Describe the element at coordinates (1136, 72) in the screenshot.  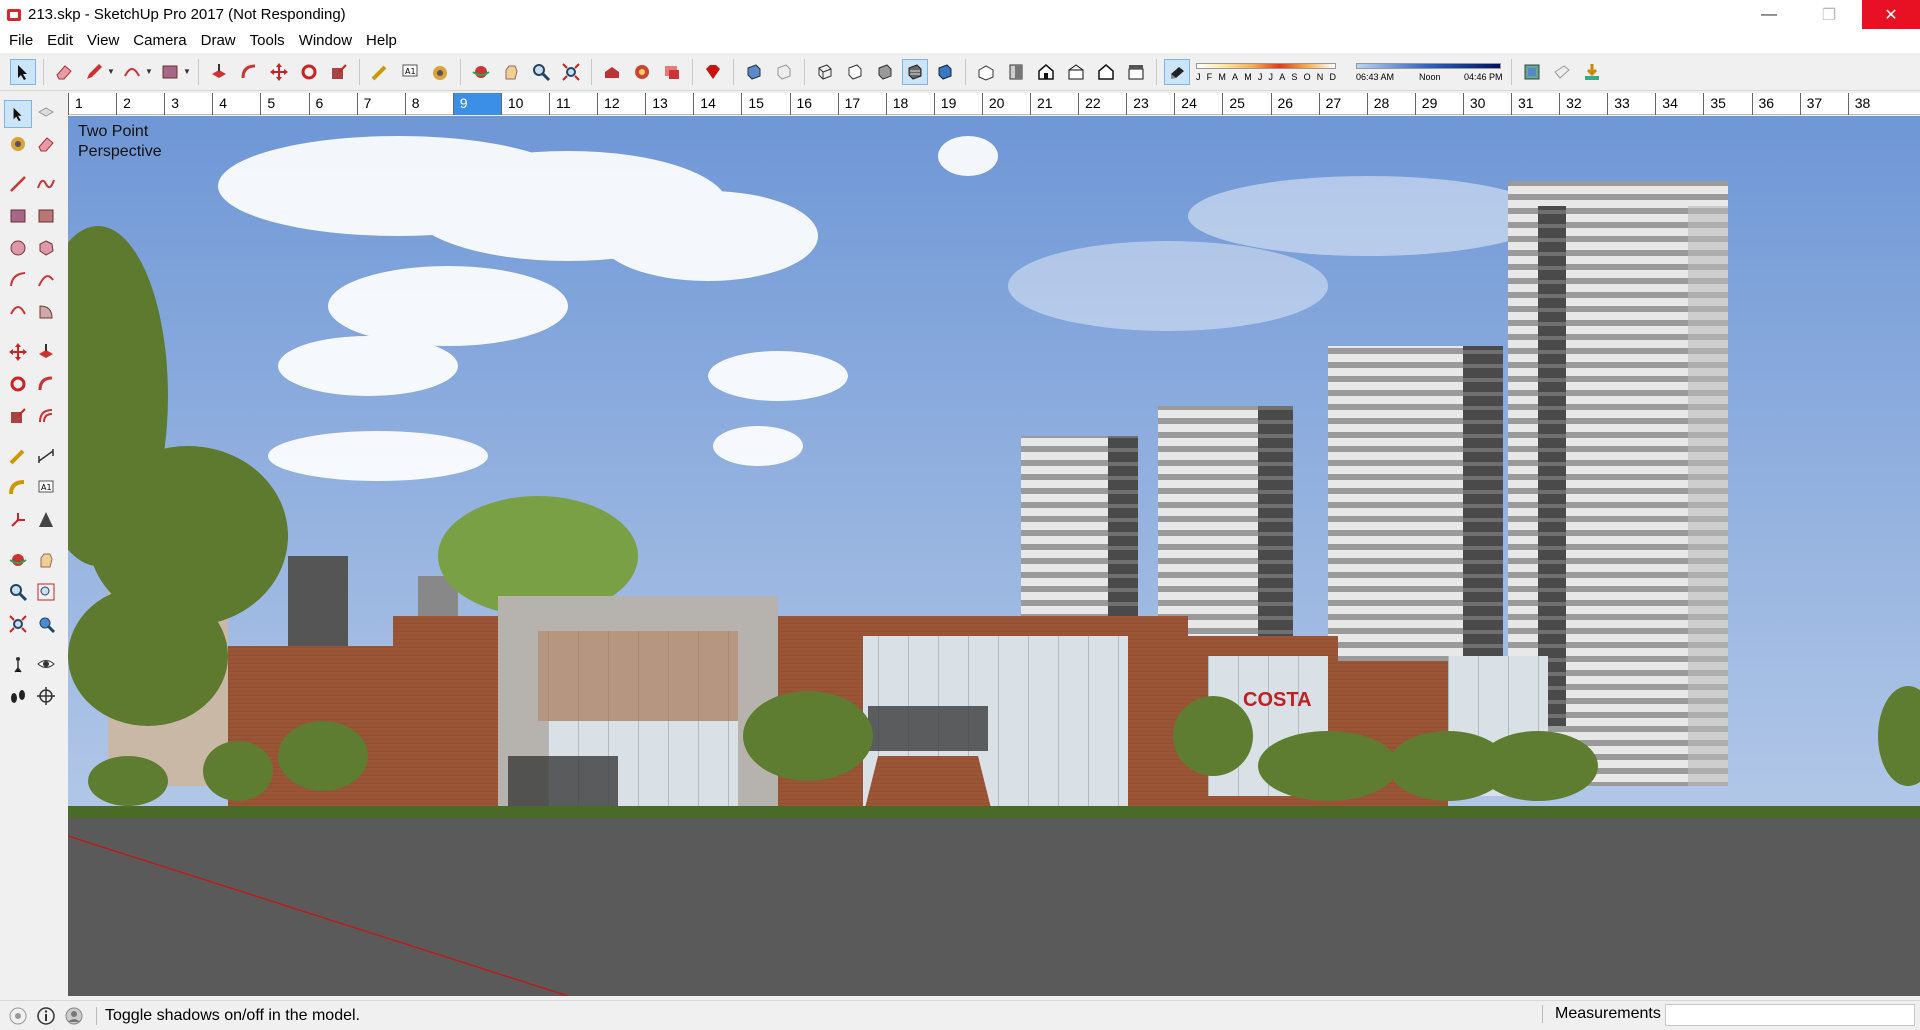
I see `left-view-icon` at that location.